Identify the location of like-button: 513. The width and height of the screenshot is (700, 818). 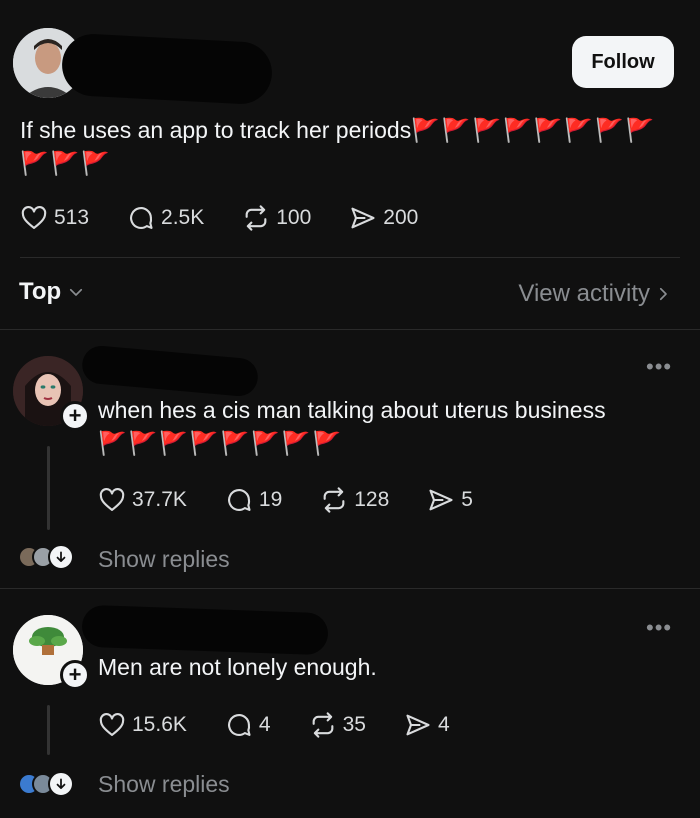
(54, 218).